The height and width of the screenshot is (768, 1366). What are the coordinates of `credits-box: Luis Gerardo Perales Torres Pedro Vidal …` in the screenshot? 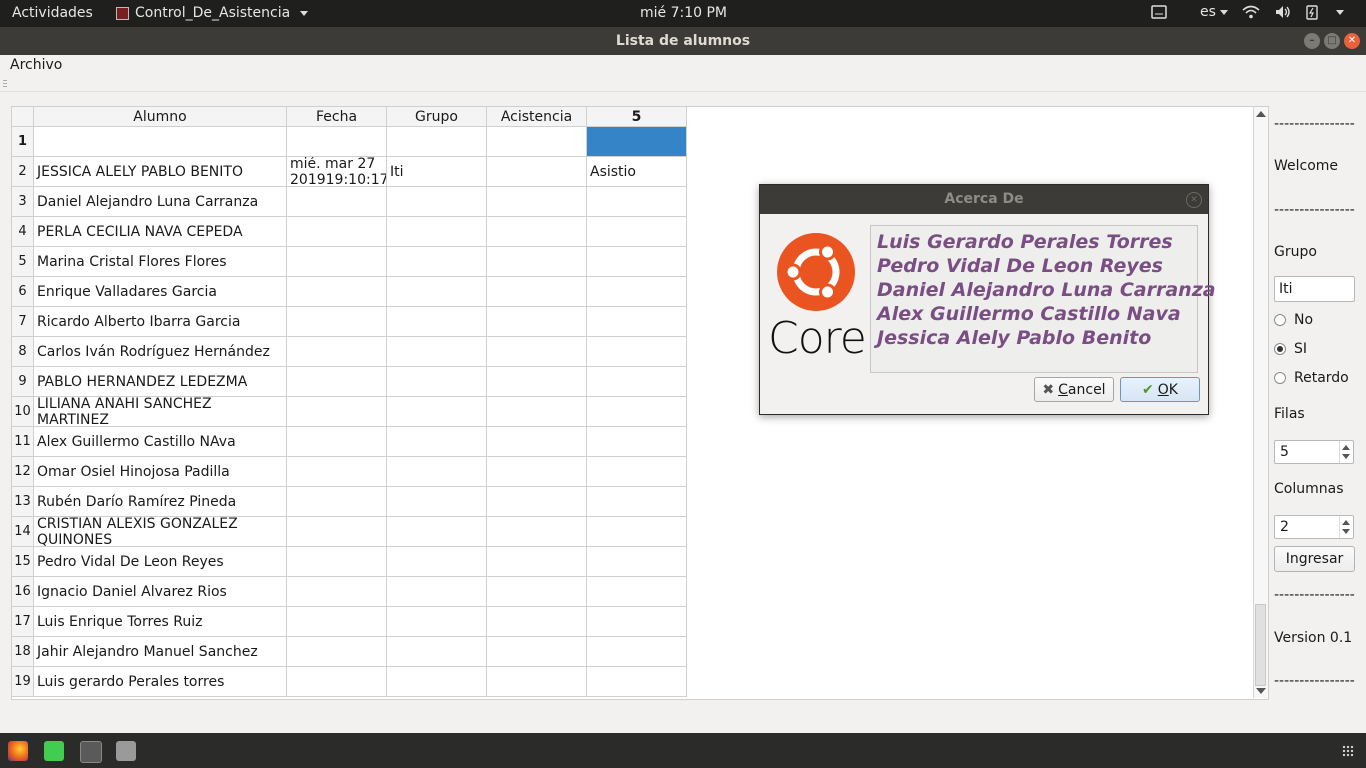 It's located at (1043, 299).